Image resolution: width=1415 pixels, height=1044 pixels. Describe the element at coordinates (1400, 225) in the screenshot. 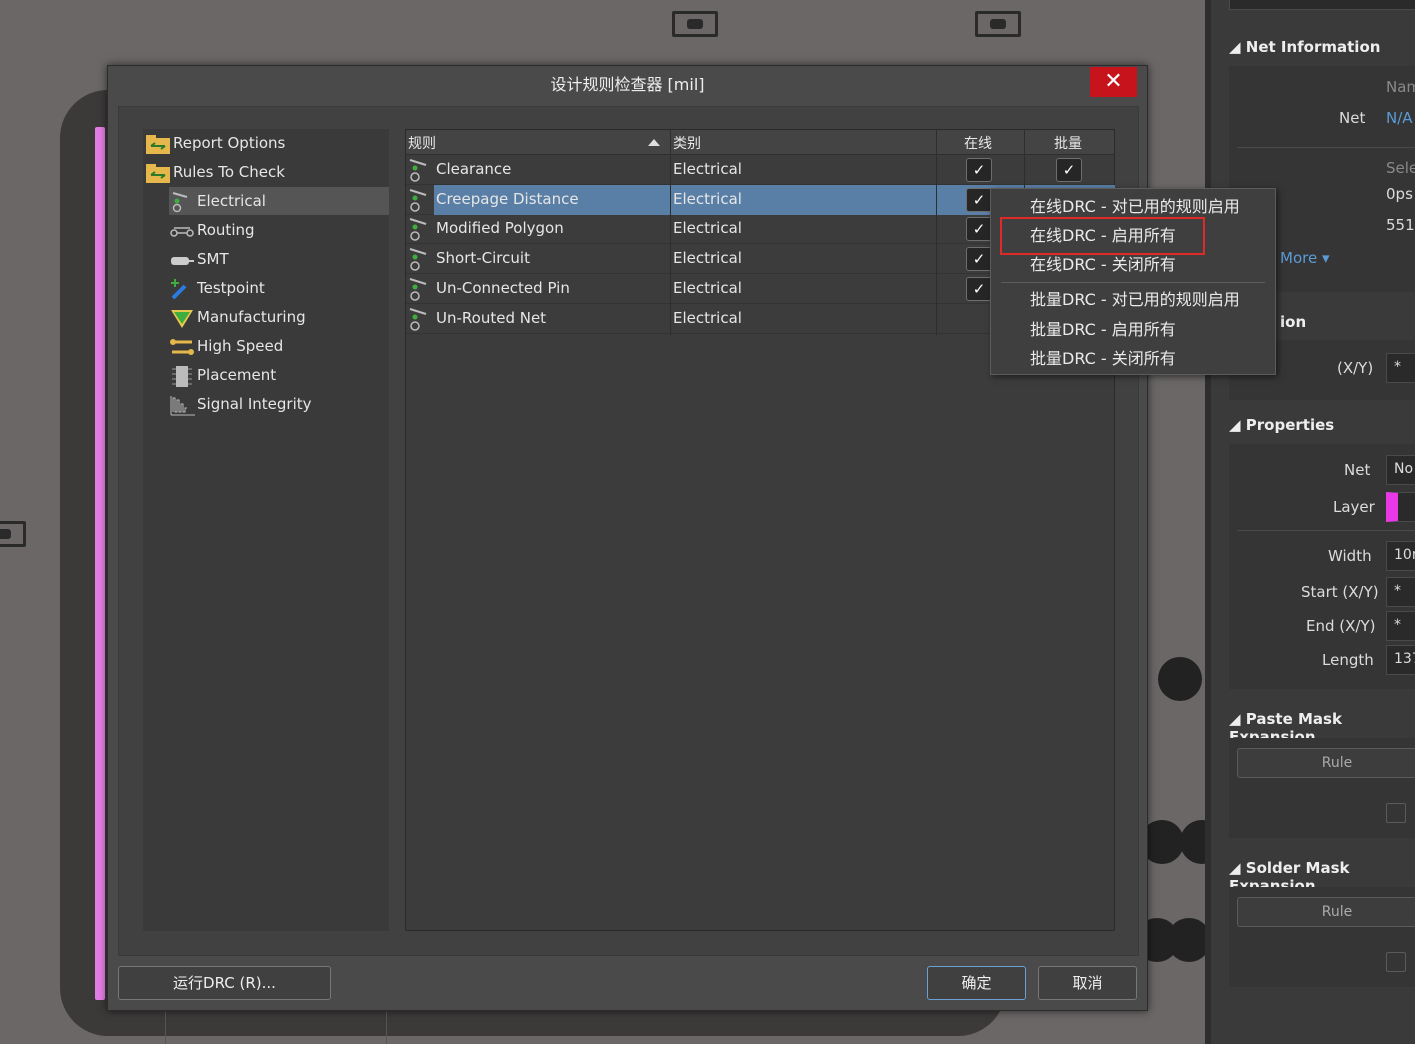

I see `length-value: 5511.` at that location.